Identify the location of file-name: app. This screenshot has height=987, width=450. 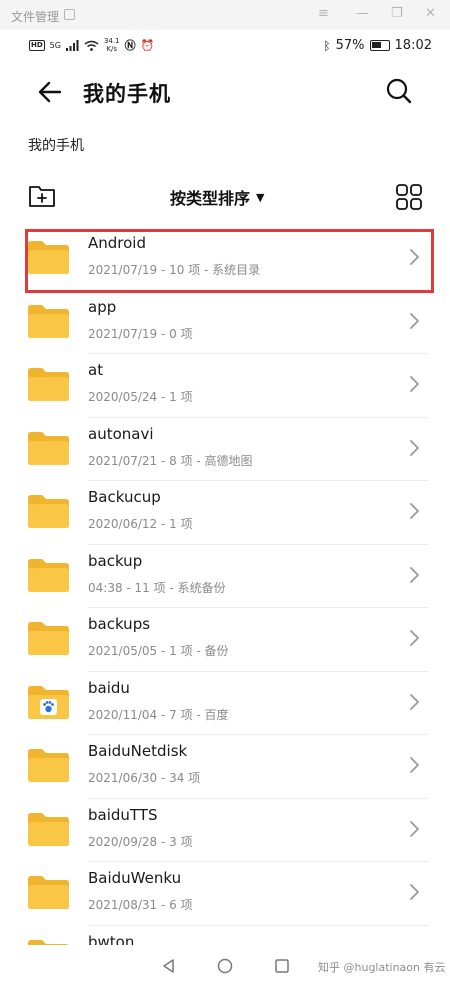
(102, 306).